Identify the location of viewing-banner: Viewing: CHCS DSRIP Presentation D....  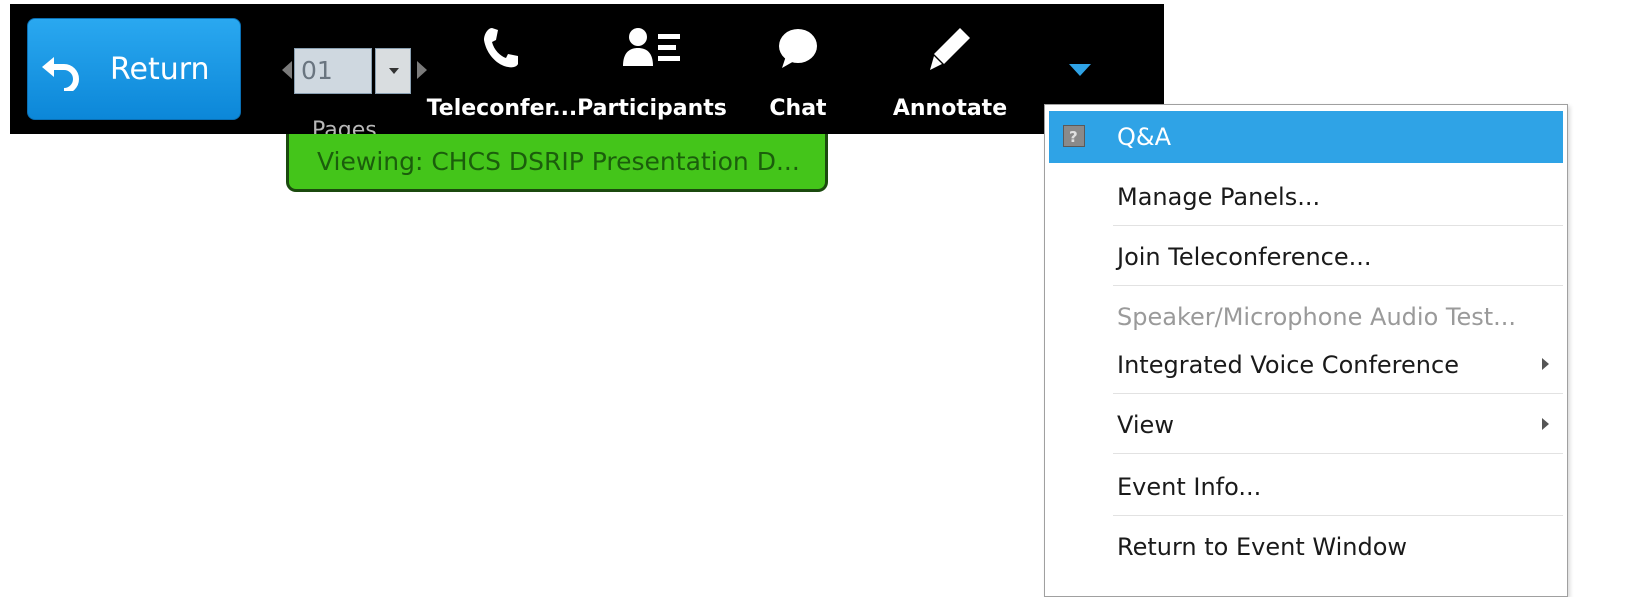
(557, 163).